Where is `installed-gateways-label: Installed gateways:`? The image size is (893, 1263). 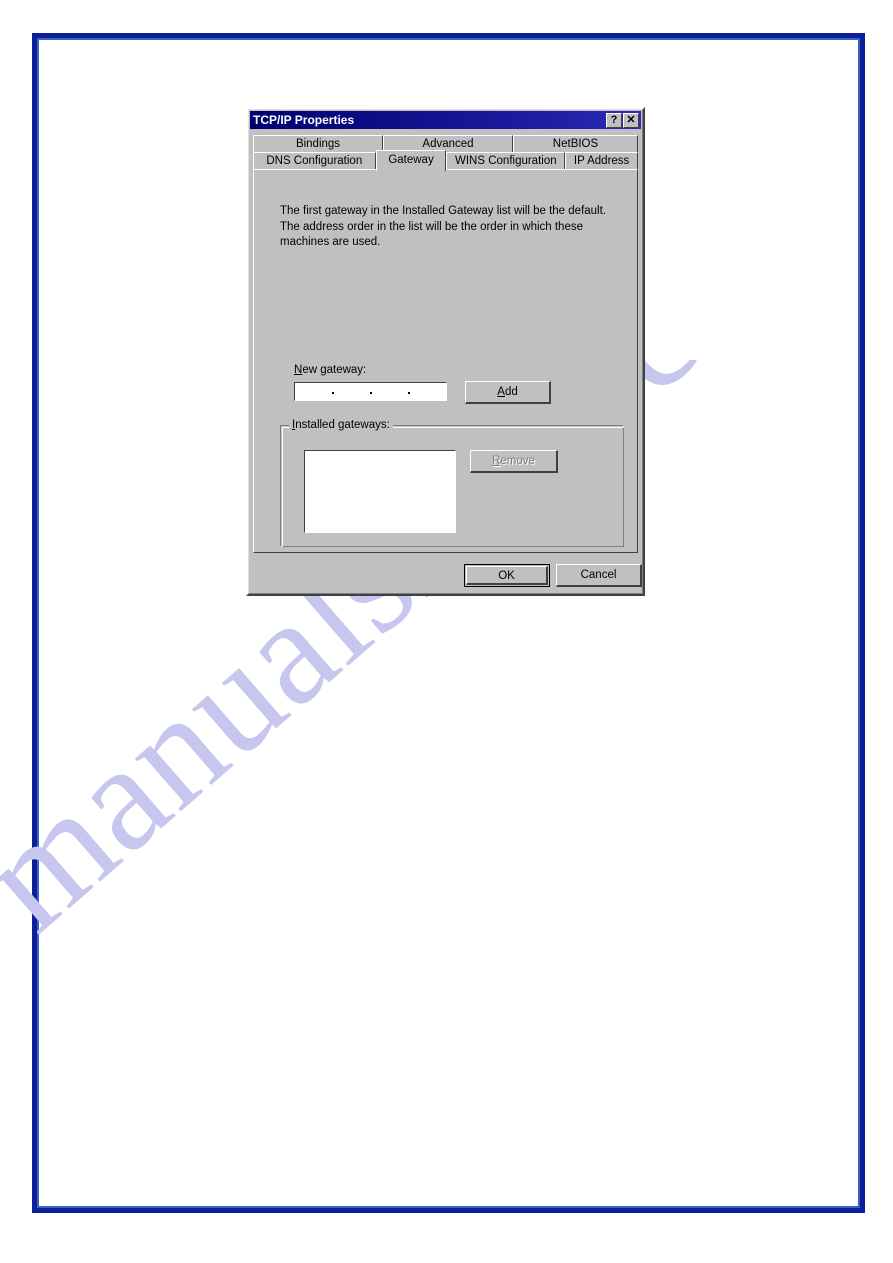
installed-gateways-label: Installed gateways: is located at coordinates (341, 425).